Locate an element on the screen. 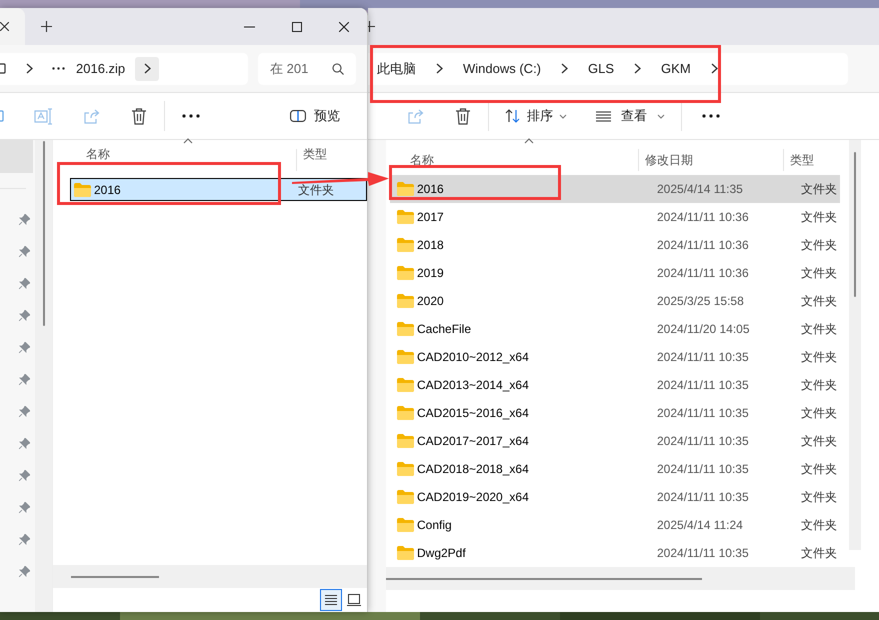 The image size is (879, 620). preview-button: 预览 is located at coordinates (315, 116).